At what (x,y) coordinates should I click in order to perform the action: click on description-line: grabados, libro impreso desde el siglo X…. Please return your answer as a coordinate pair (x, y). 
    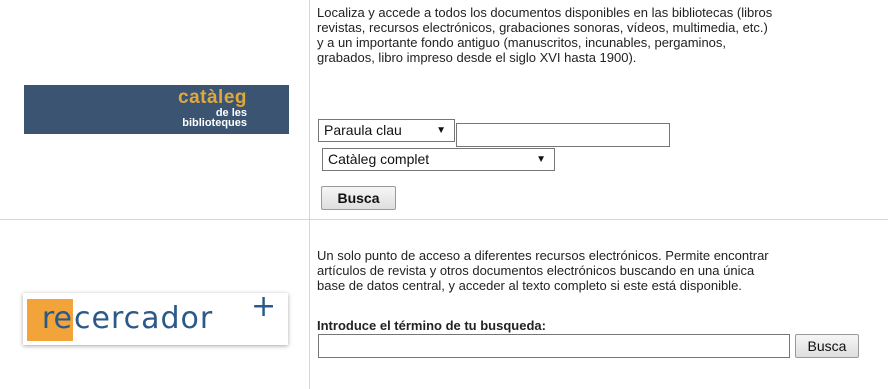
    Looking at the image, I should click on (477, 57).